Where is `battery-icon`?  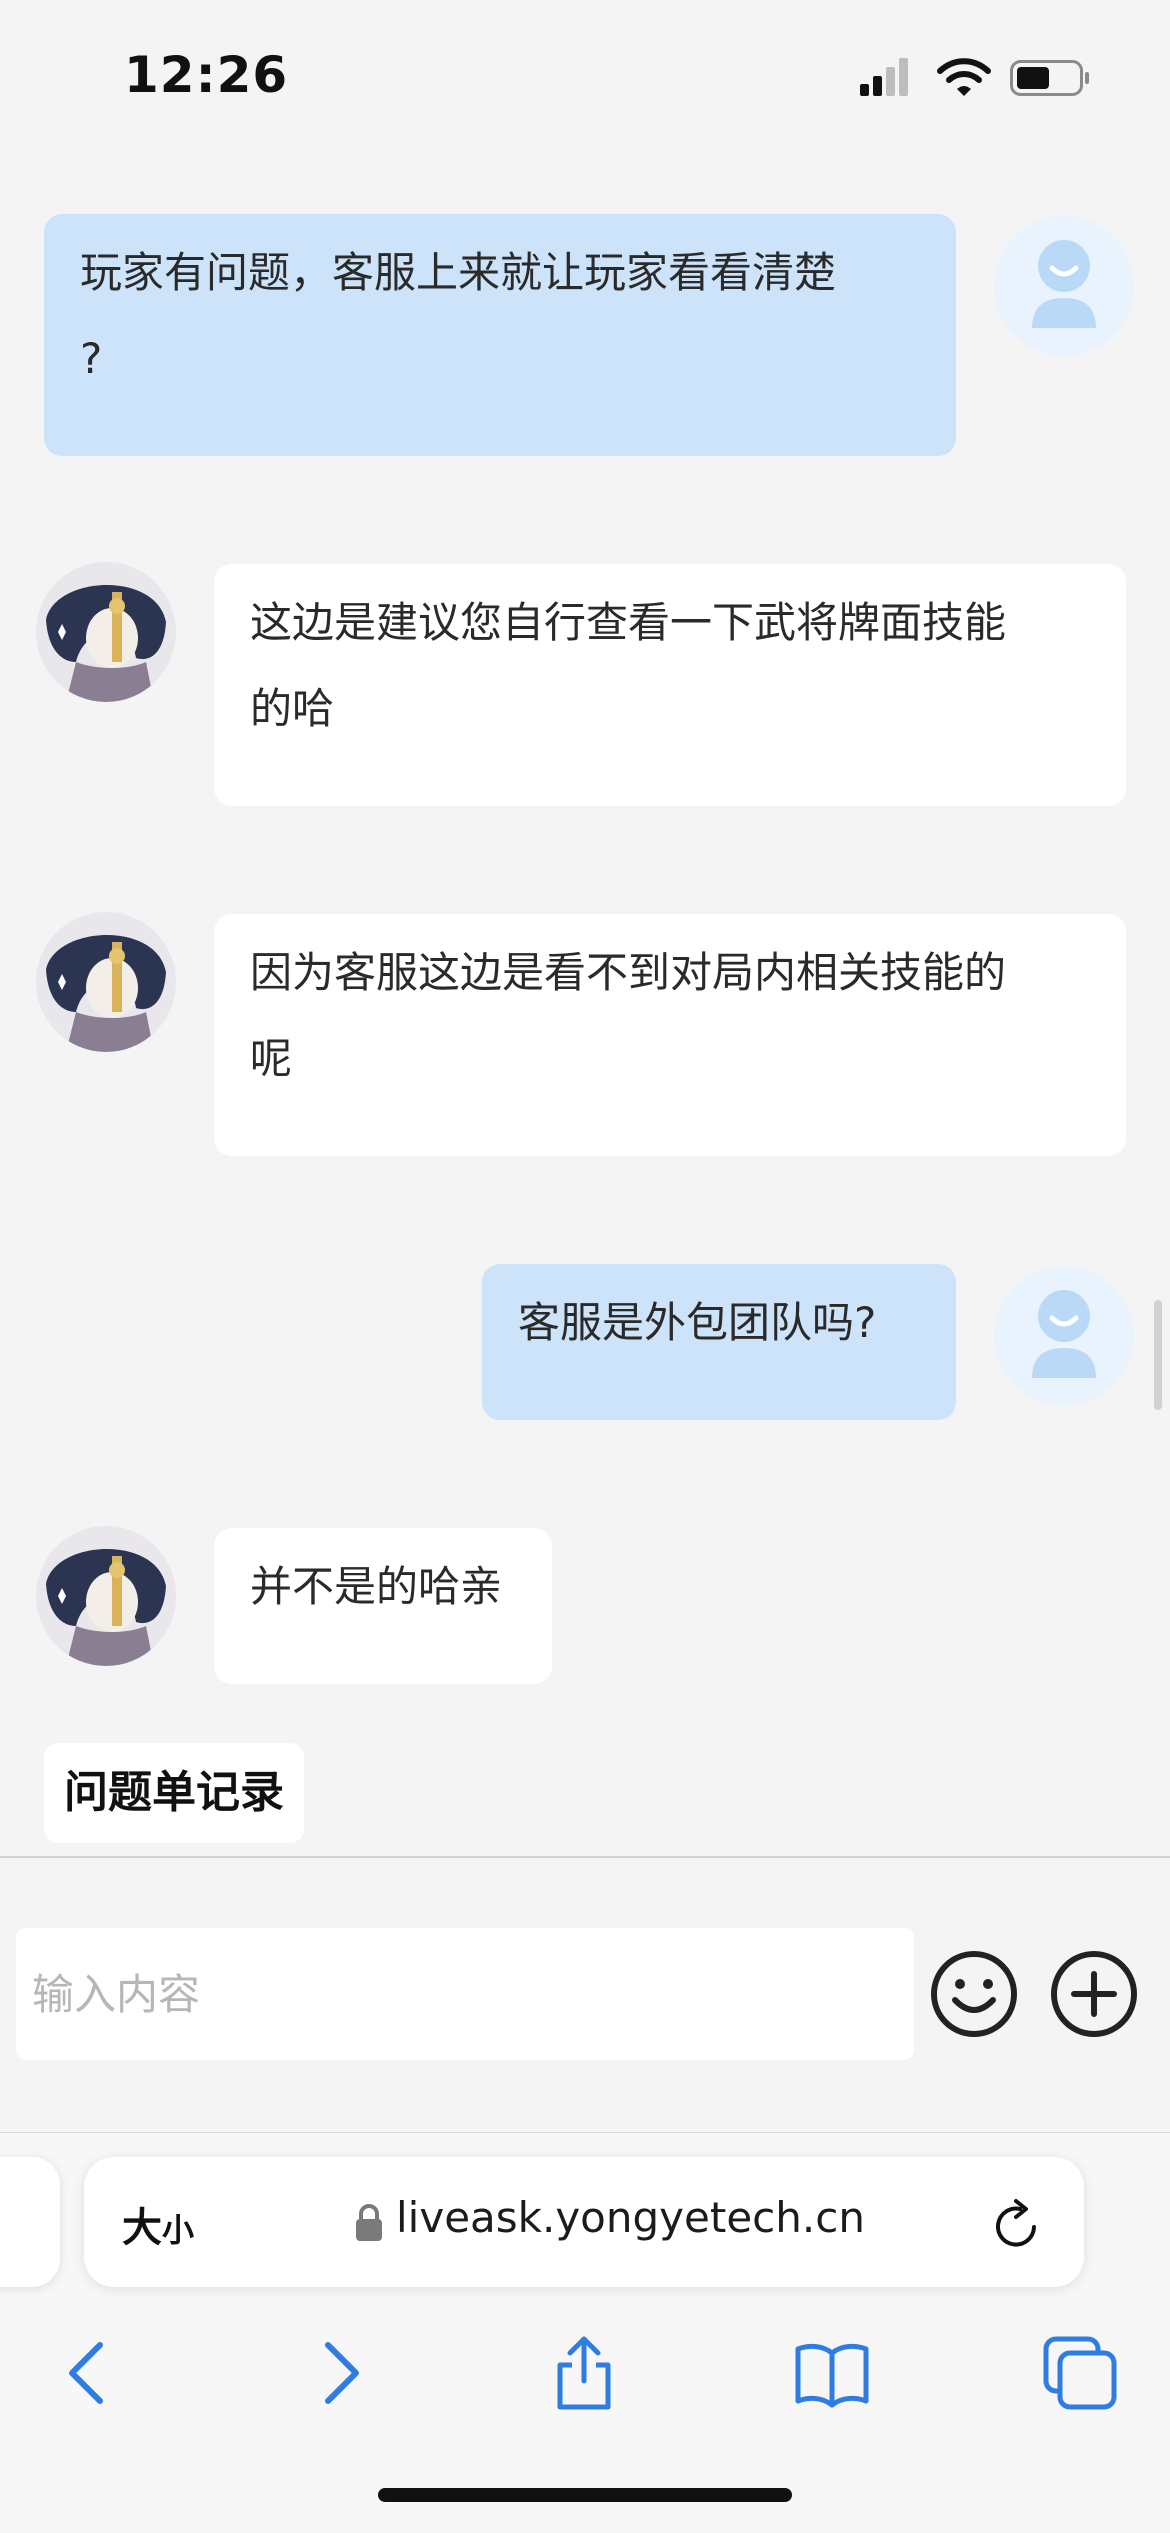 battery-icon is located at coordinates (1049, 78).